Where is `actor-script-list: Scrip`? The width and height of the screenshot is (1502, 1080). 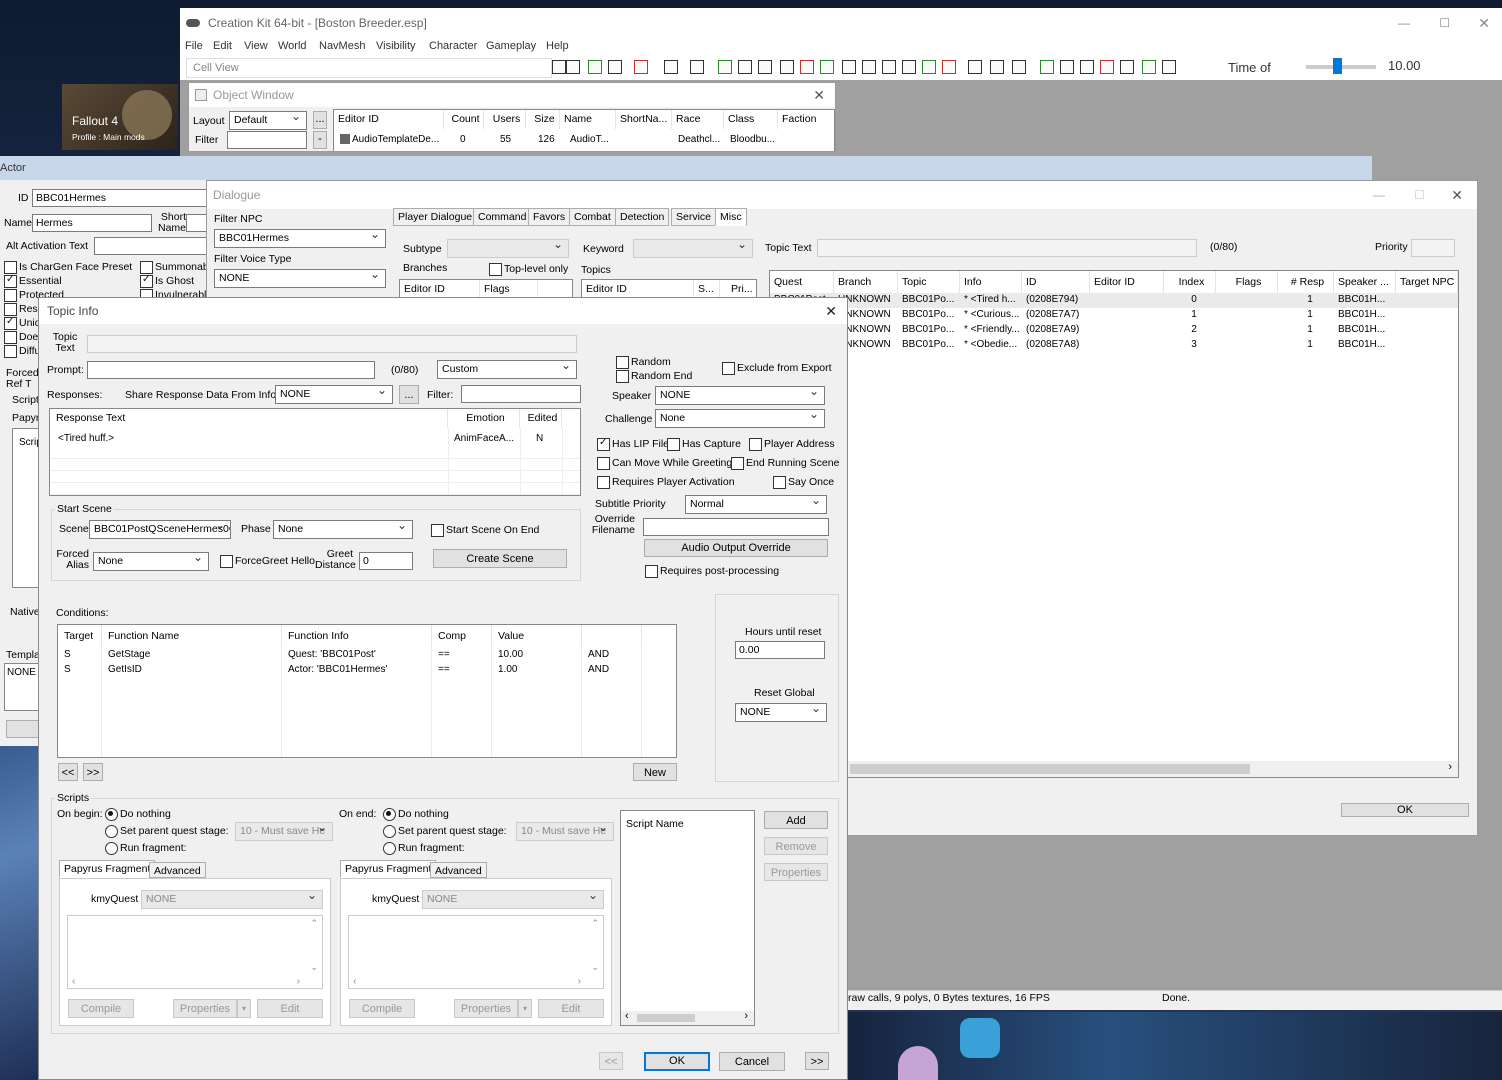
actor-script-list: Scrip is located at coordinates (26, 508).